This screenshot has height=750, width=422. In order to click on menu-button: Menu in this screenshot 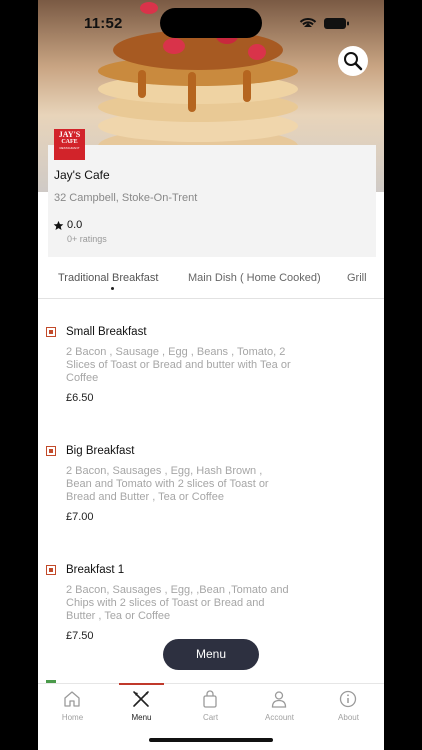, I will do `click(211, 654)`.